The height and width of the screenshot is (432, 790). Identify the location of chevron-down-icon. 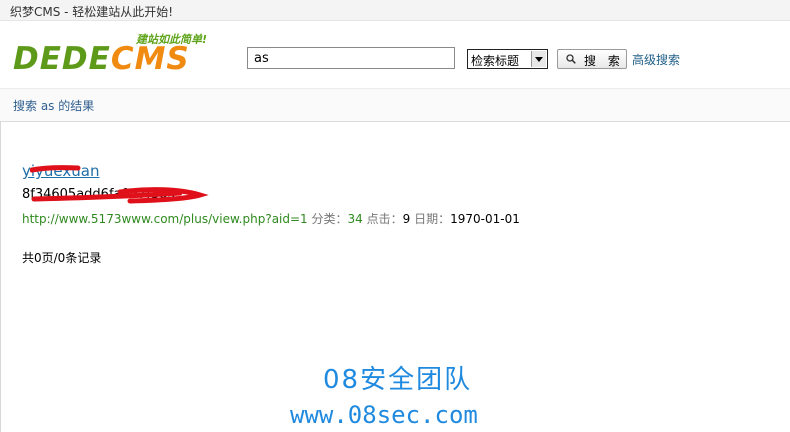
(538, 59).